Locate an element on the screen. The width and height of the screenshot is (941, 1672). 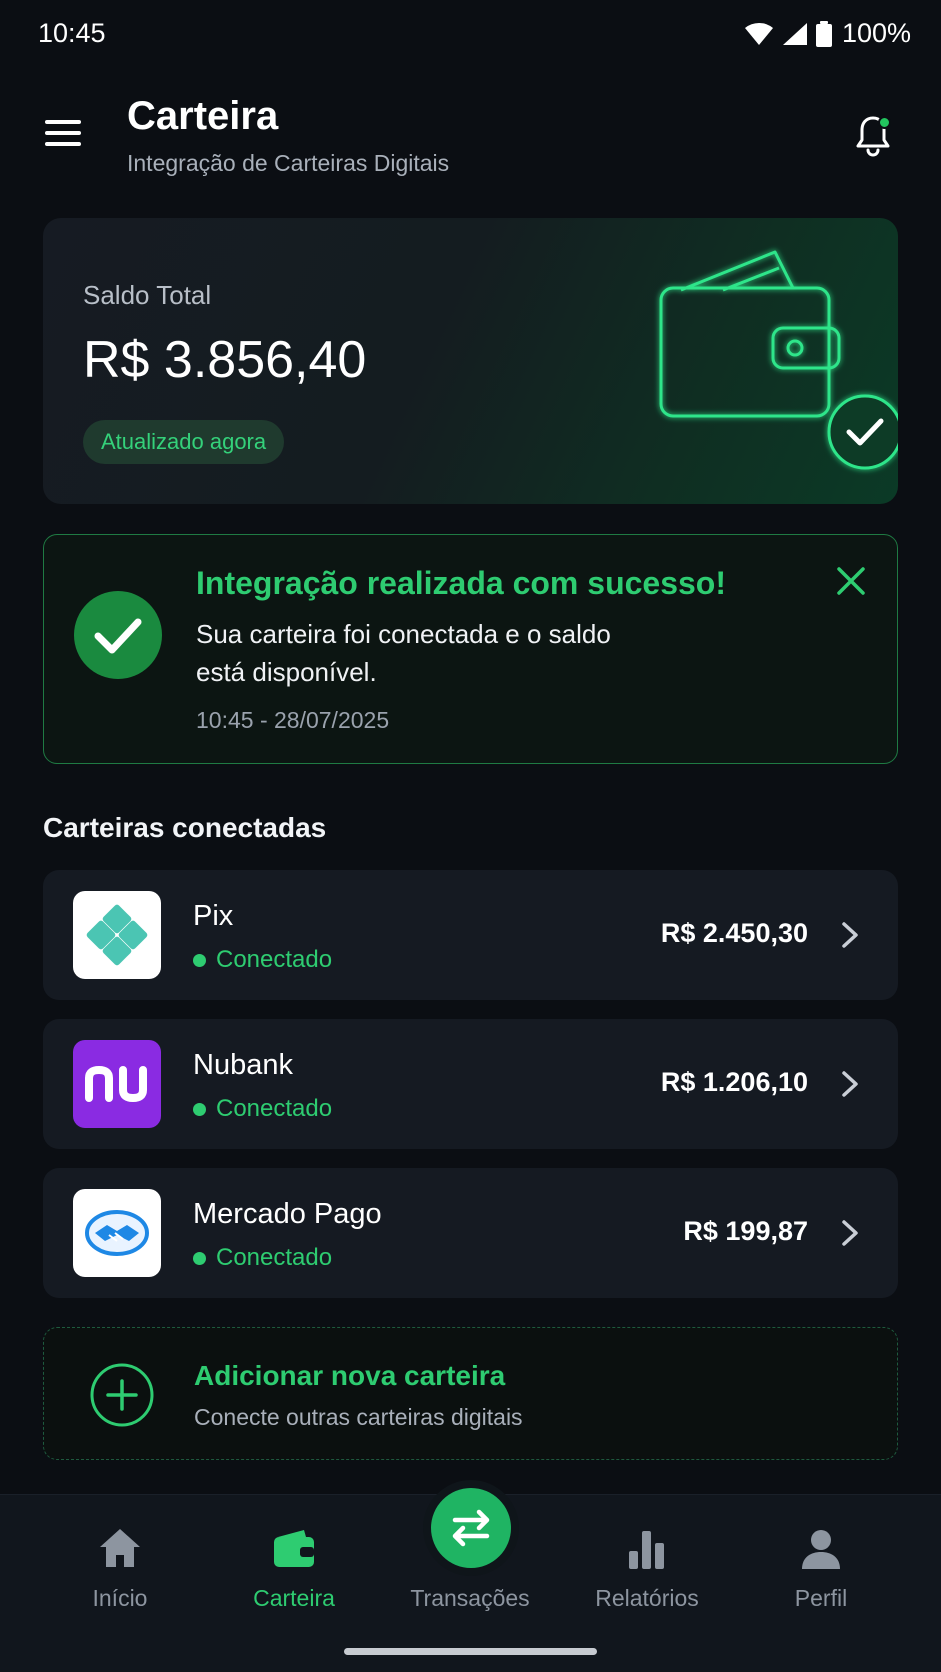
wallet-name: Mercado Pago is located at coordinates (287, 1214).